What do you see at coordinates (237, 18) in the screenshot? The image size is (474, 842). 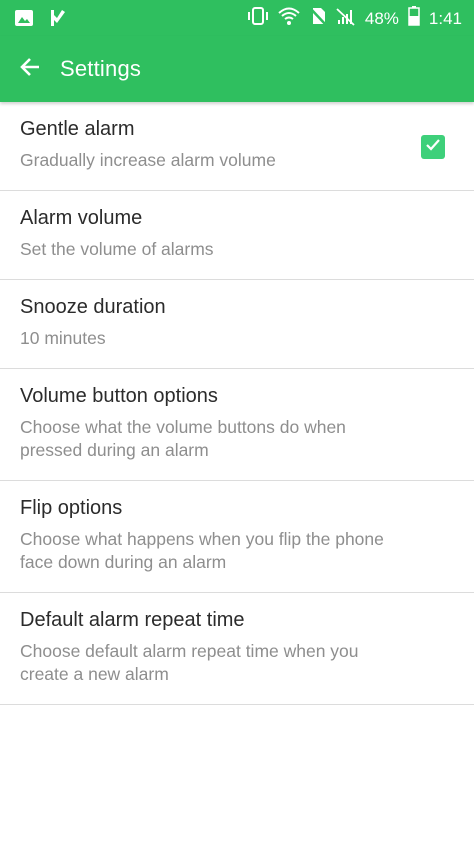 I see `status-bar: 48% 1:41` at bounding box center [237, 18].